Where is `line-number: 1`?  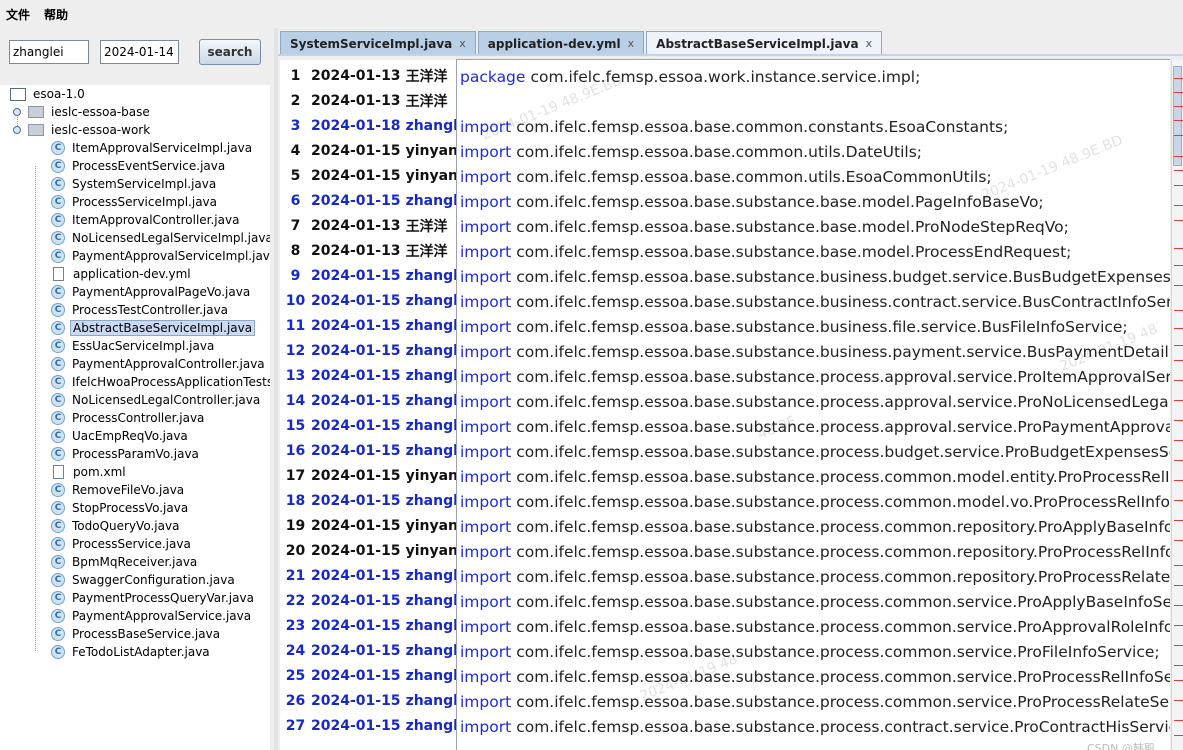 line-number: 1 is located at coordinates (295, 75).